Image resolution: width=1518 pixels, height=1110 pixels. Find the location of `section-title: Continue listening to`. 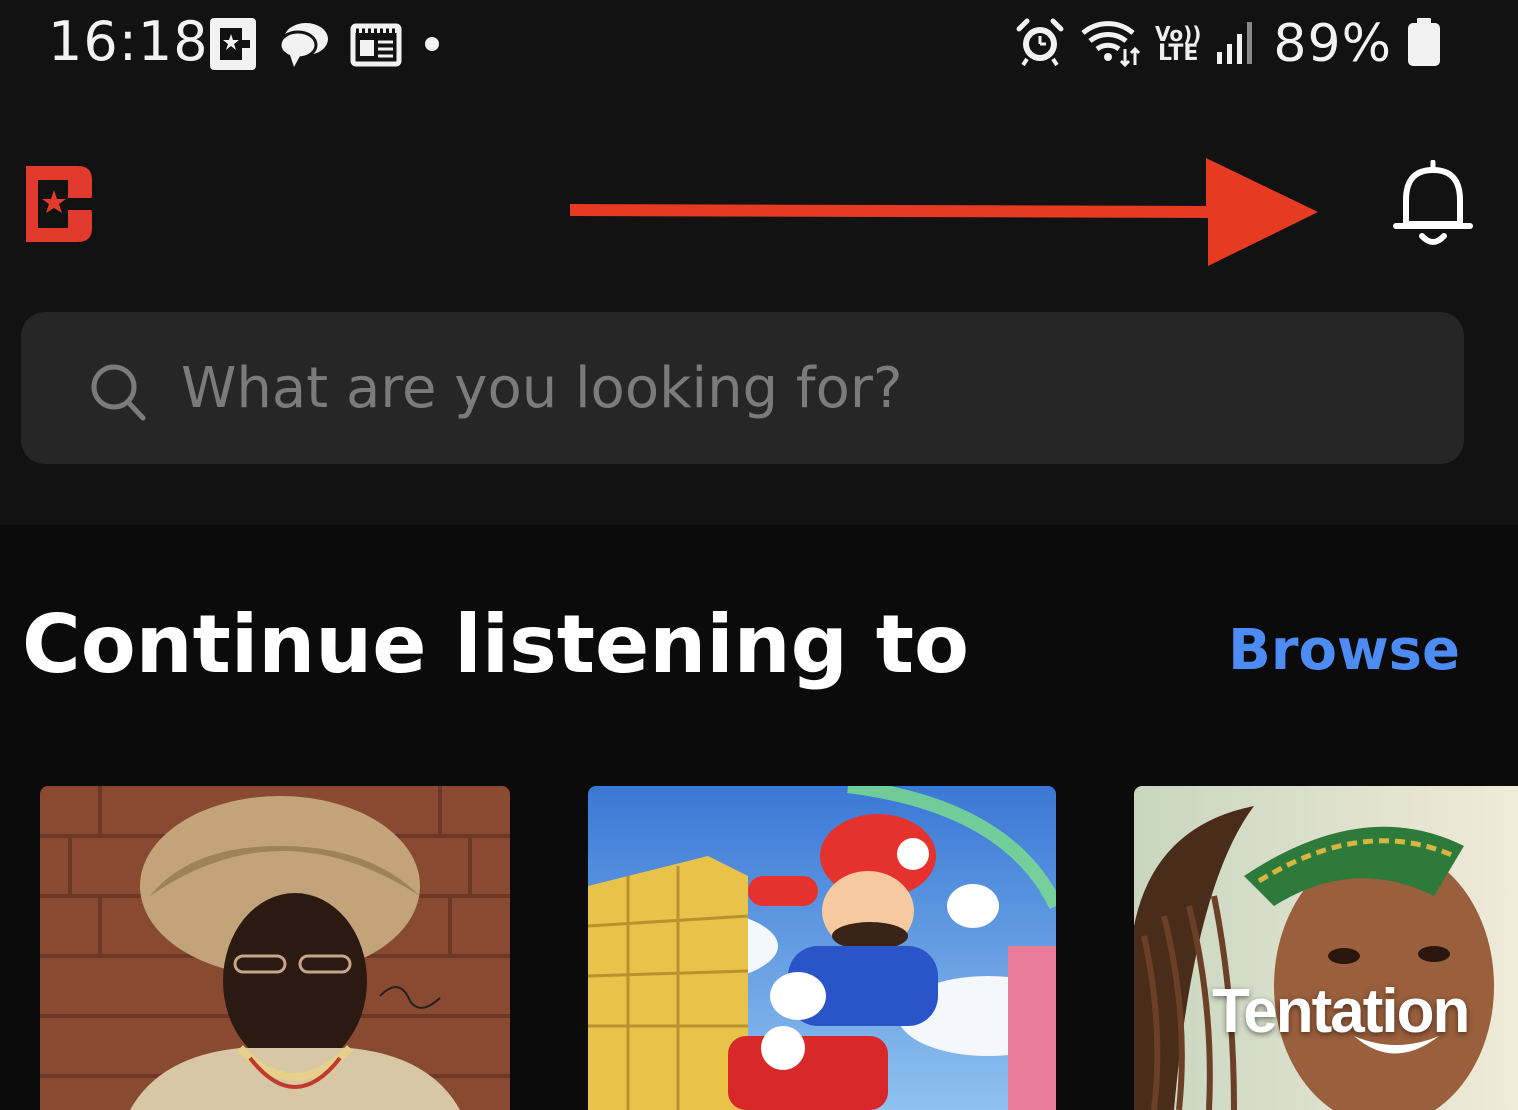

section-title: Continue listening to is located at coordinates (495, 644).